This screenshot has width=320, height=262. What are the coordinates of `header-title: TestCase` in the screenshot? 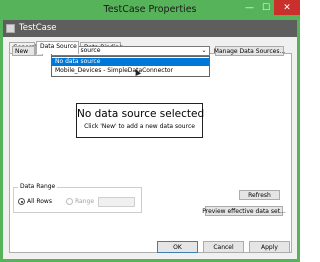 It's located at (38, 28).